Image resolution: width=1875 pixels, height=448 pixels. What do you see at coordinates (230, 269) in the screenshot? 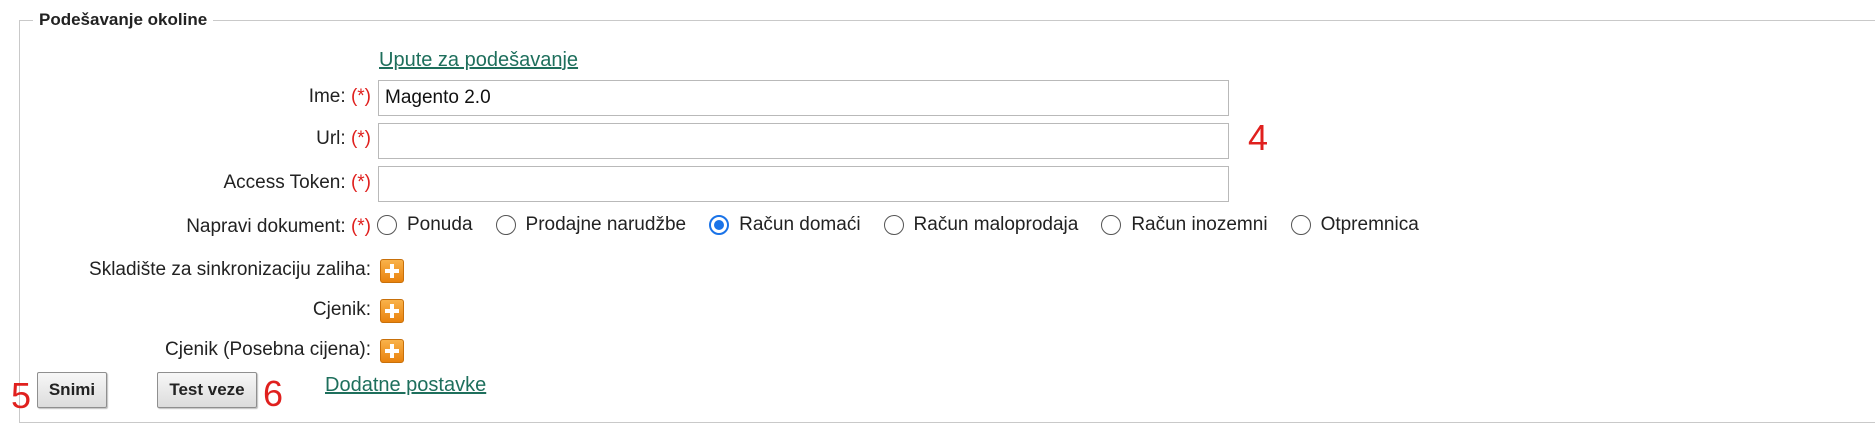
I see `warehouse-label: Skladište za sinkronizaciju zaliha:` at bounding box center [230, 269].